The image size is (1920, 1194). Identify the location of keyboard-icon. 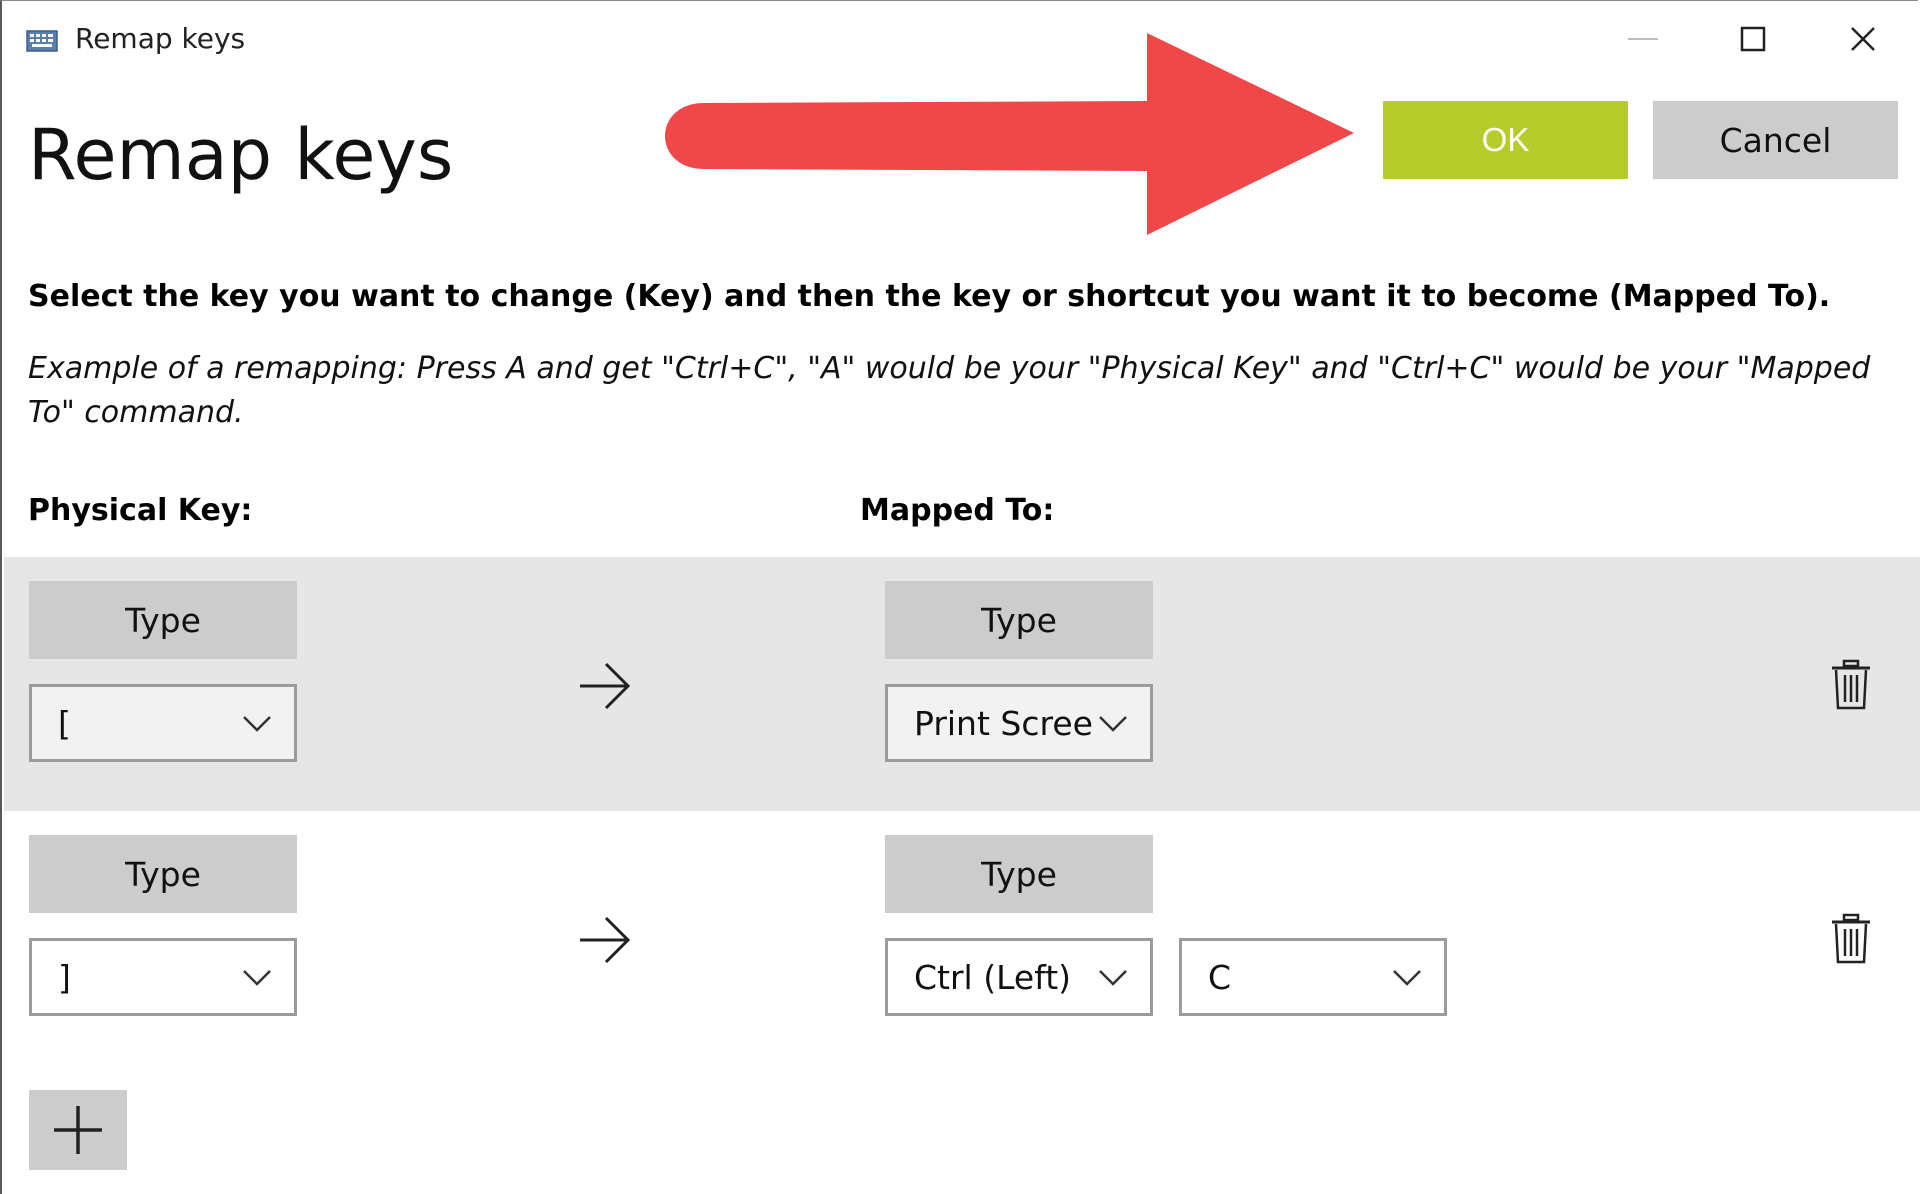
(42, 41).